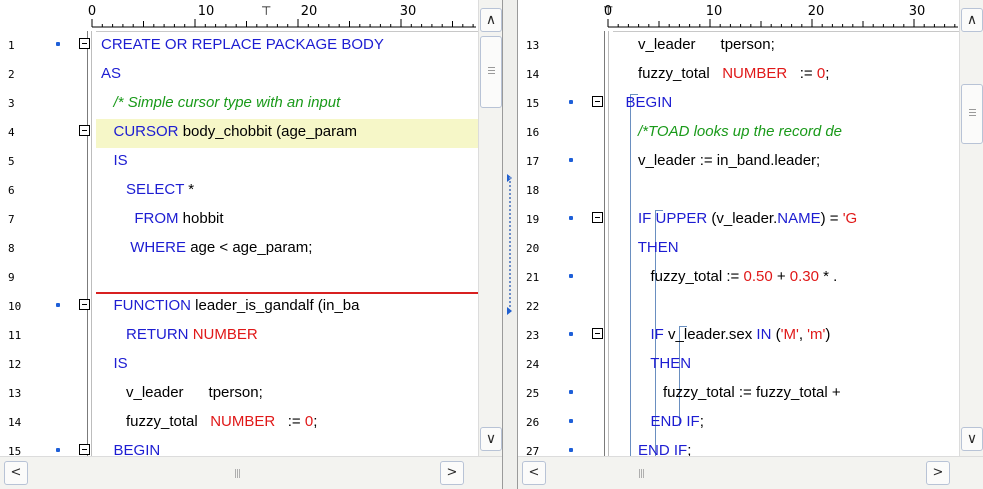 The image size is (983, 489). What do you see at coordinates (179, 334) in the screenshot?
I see `code-text: RETURN NUMBER` at bounding box center [179, 334].